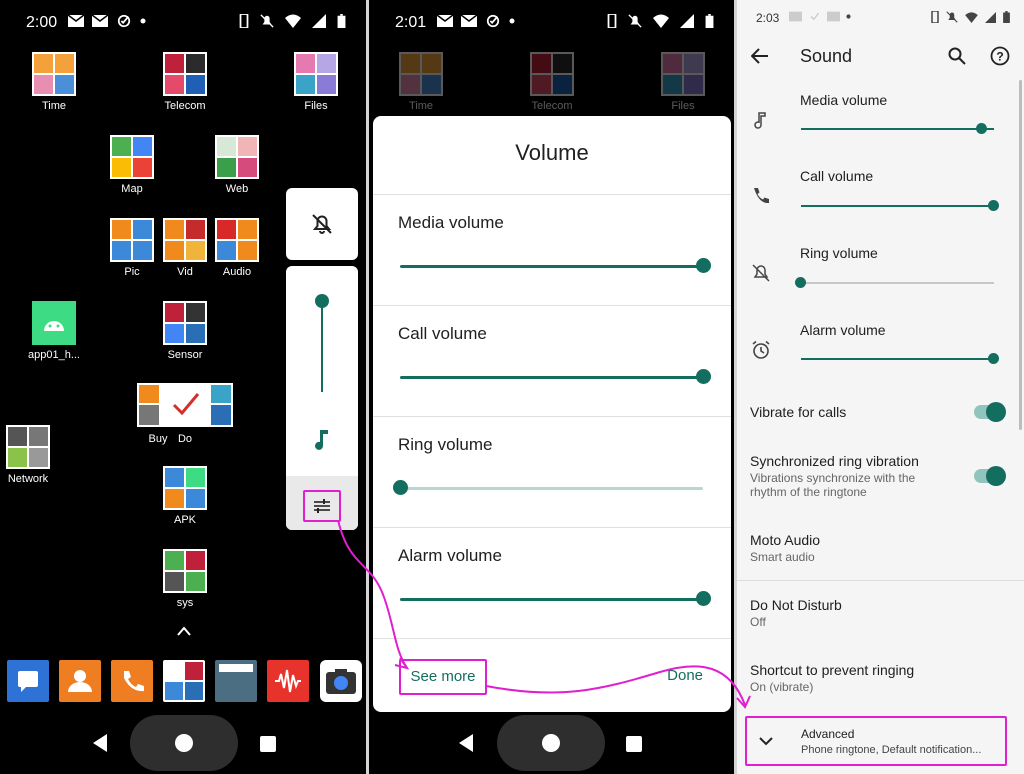 Image resolution: width=1024 pixels, height=774 pixels. What do you see at coordinates (990, 412) in the screenshot?
I see `vibrate-for-calls-toggle` at bounding box center [990, 412].